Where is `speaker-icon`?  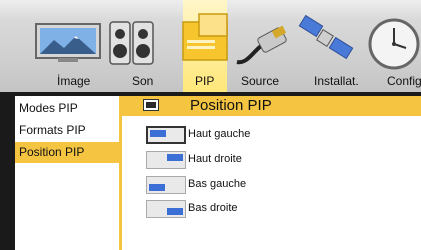
speaker-icon is located at coordinates (132, 43).